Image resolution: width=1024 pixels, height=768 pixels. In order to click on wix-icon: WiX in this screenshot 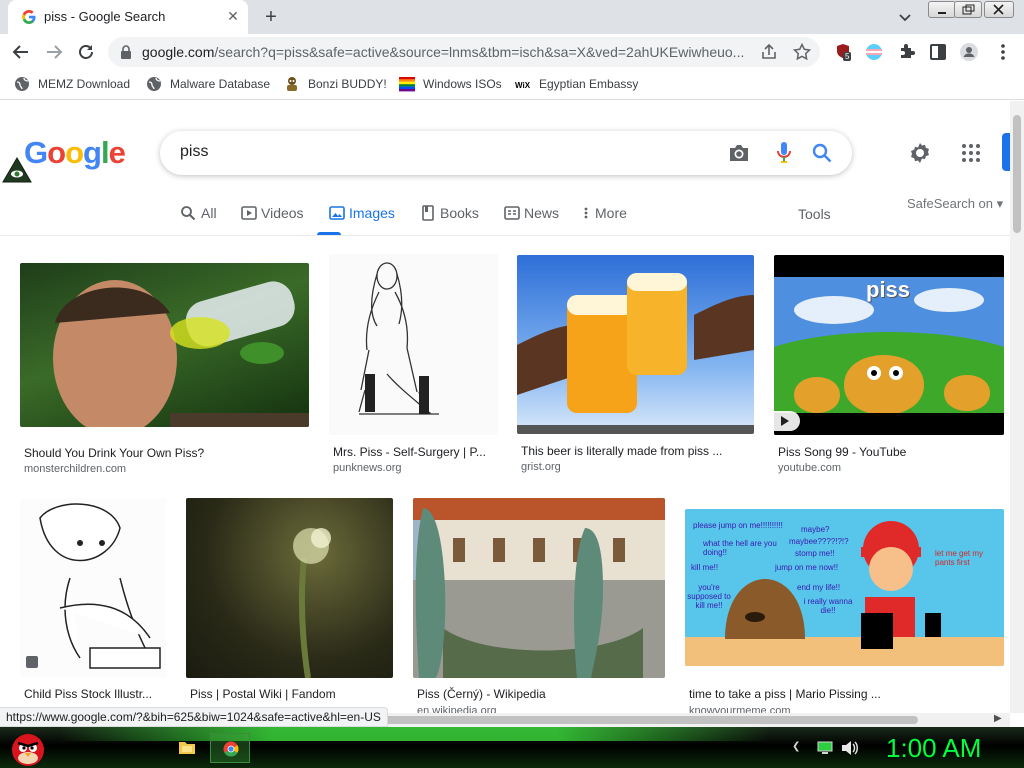, I will do `click(523, 85)`.